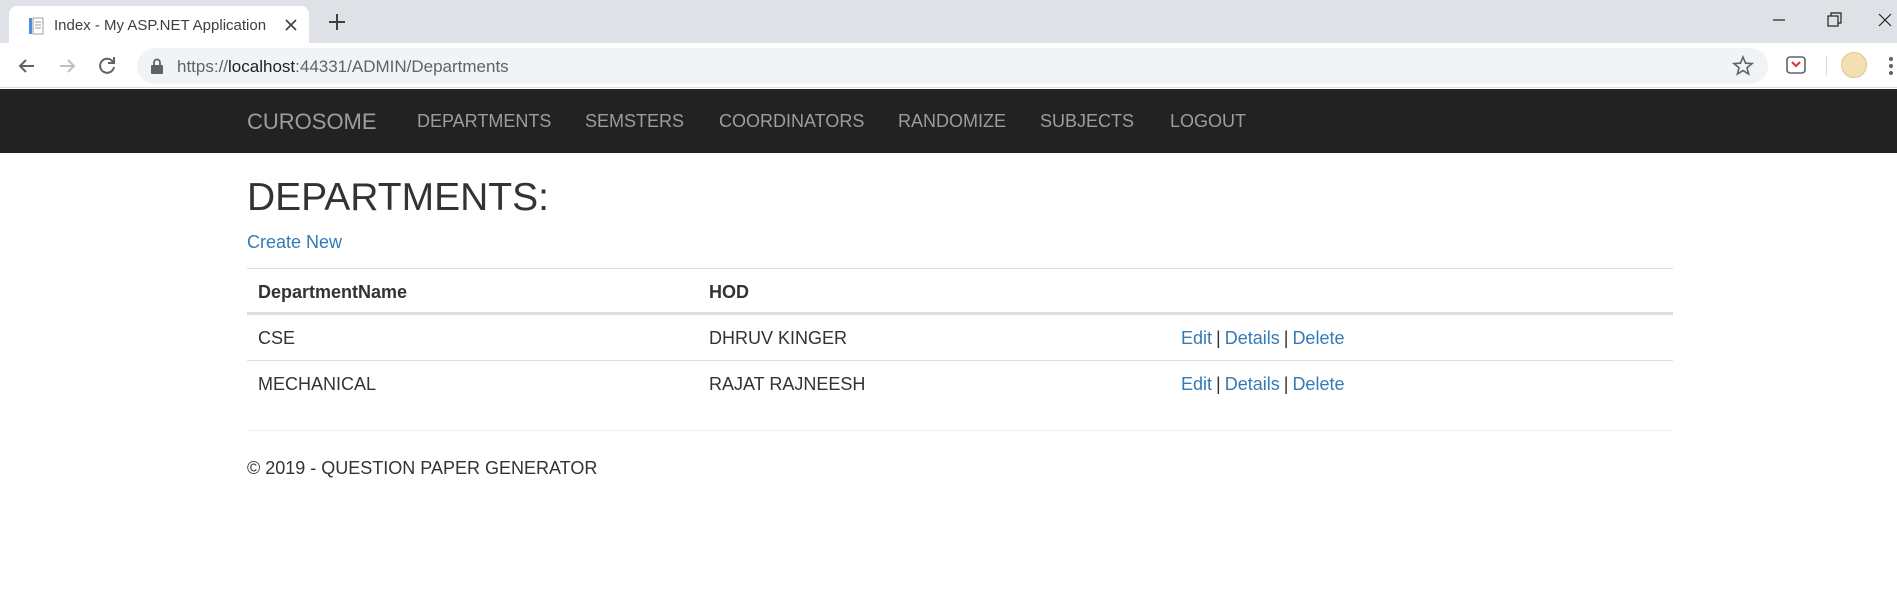  Describe the element at coordinates (1884, 20) in the screenshot. I see `window-close-icon` at that location.